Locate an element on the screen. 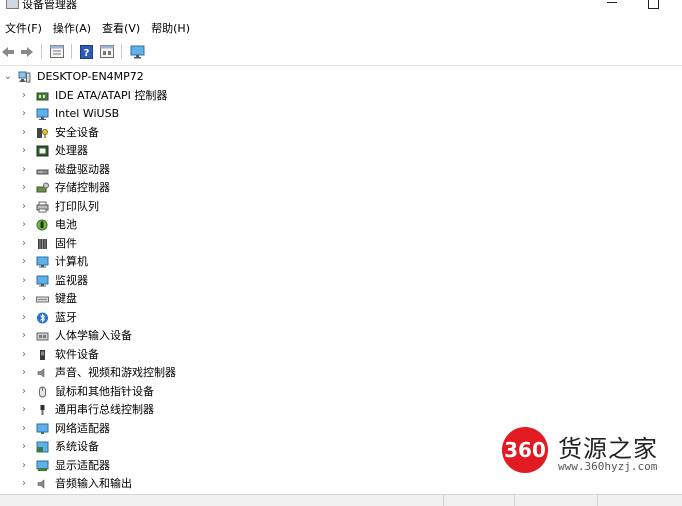 The height and width of the screenshot is (506, 682). tree-item-label: 监视器 is located at coordinates (71, 280).